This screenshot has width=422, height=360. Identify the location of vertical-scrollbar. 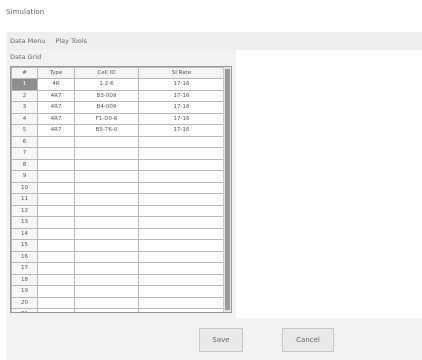
(227, 189).